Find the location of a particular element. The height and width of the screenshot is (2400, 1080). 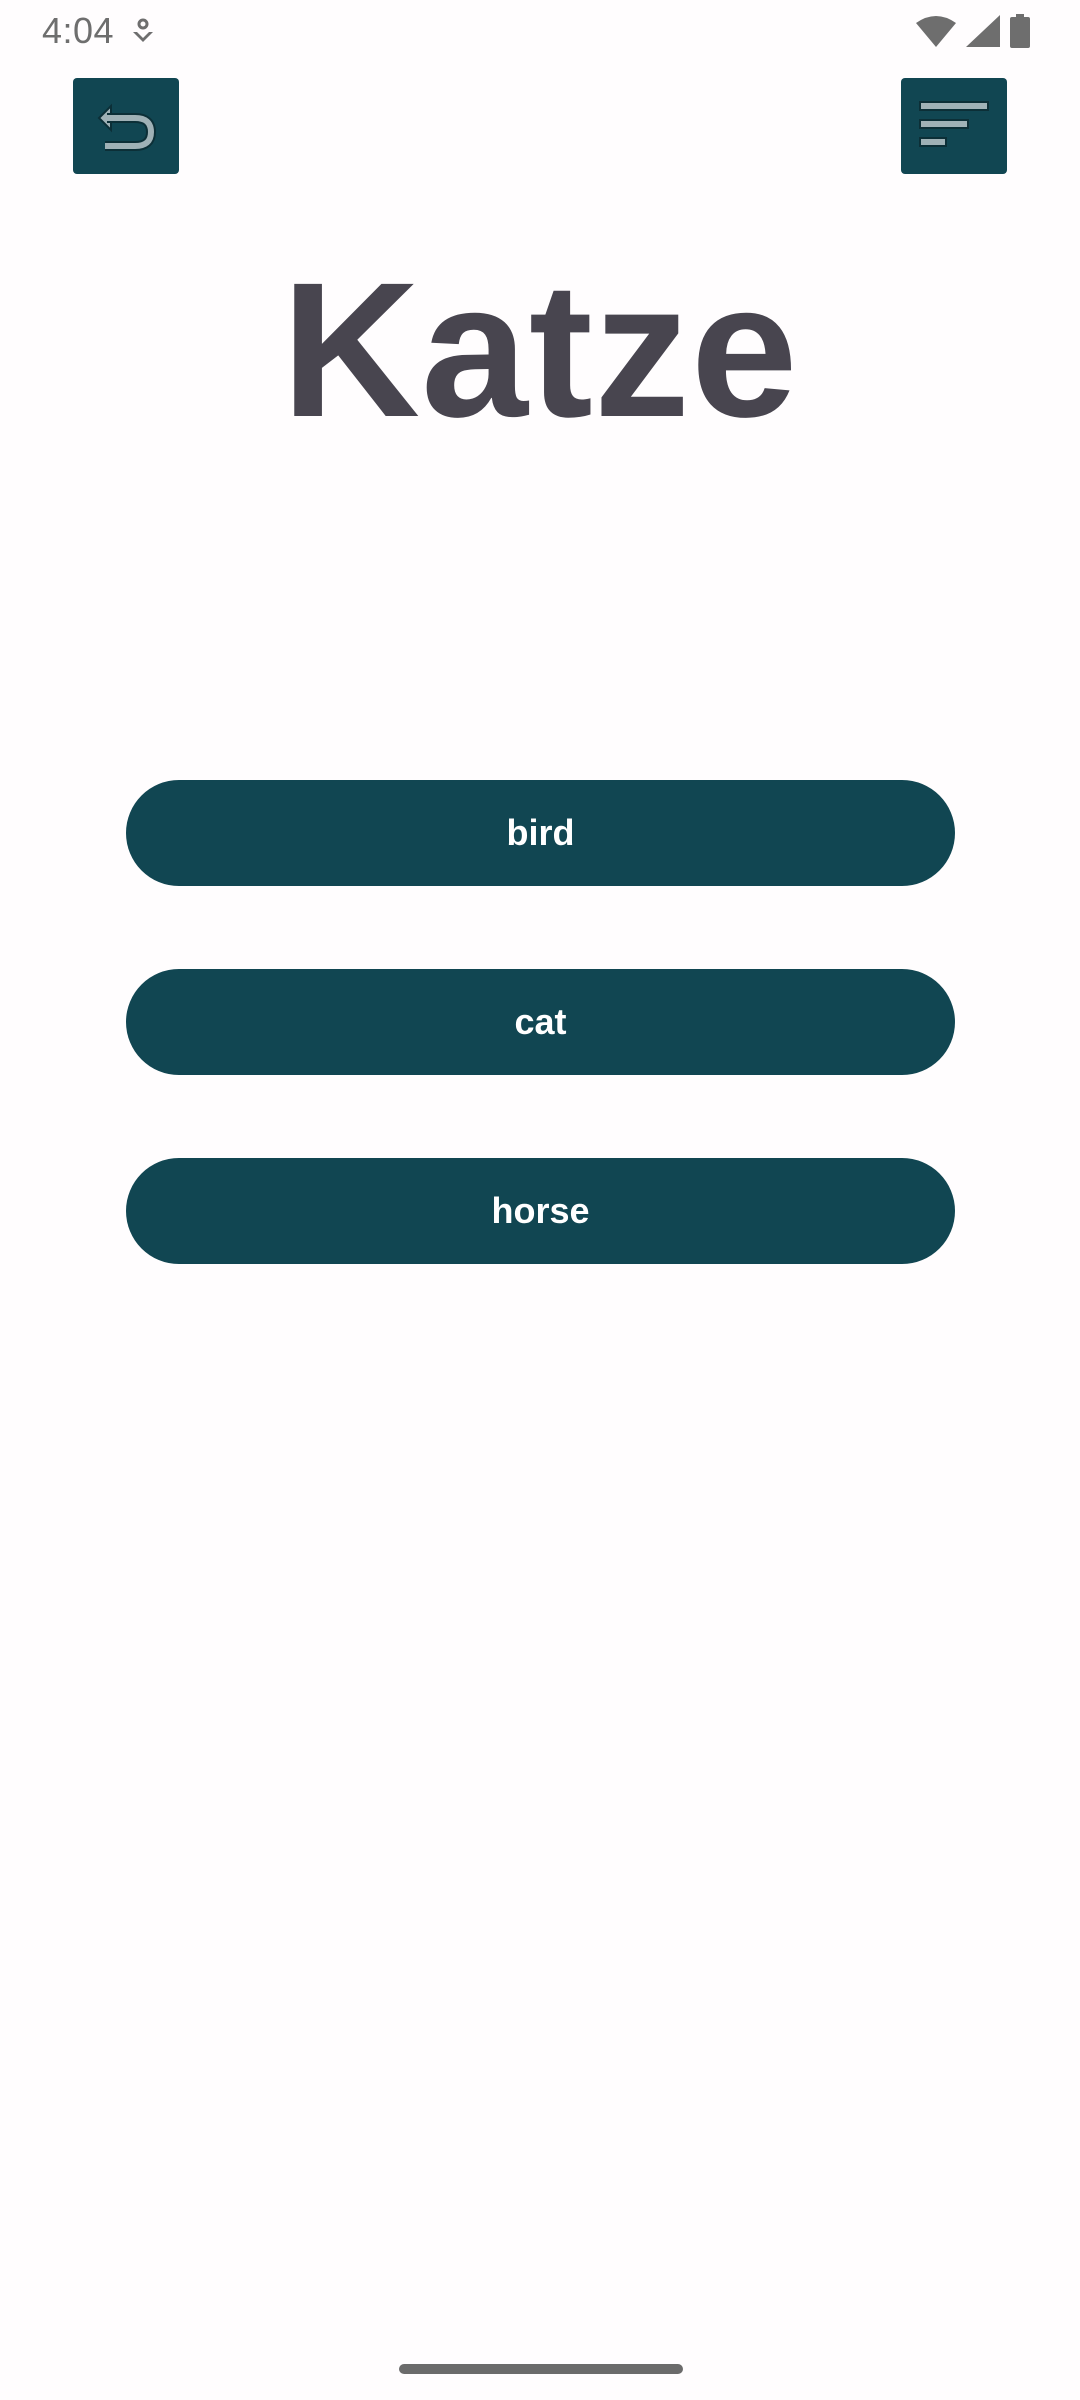

sort-lines-icon is located at coordinates (954, 126).